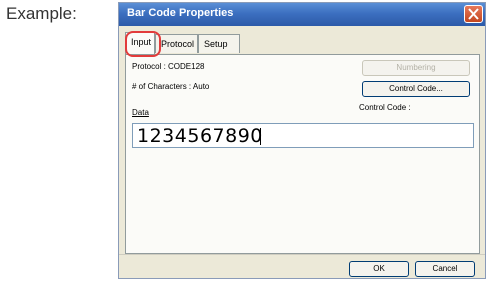 The height and width of the screenshot is (282, 489). Describe the element at coordinates (260, 136) in the screenshot. I see `text-caret` at that location.